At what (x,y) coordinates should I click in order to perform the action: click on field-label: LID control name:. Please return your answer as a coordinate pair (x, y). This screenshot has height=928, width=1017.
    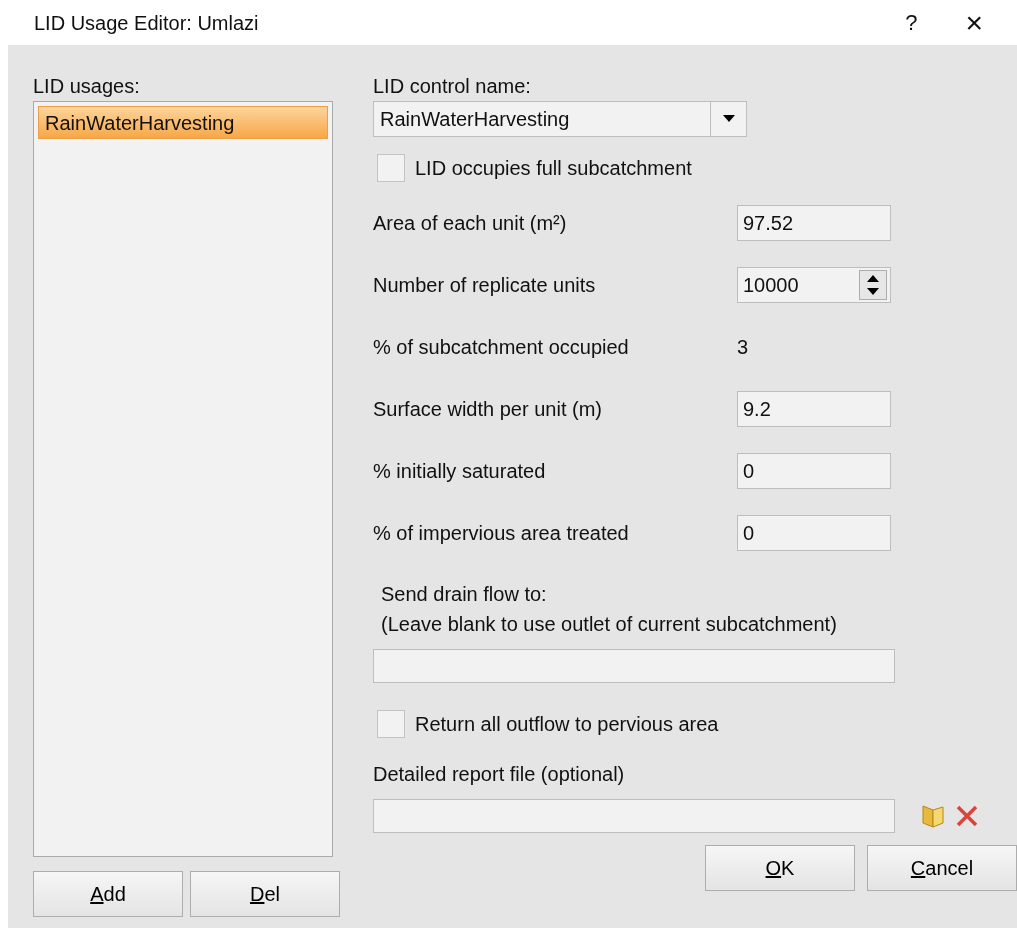
    Looking at the image, I should click on (452, 86).